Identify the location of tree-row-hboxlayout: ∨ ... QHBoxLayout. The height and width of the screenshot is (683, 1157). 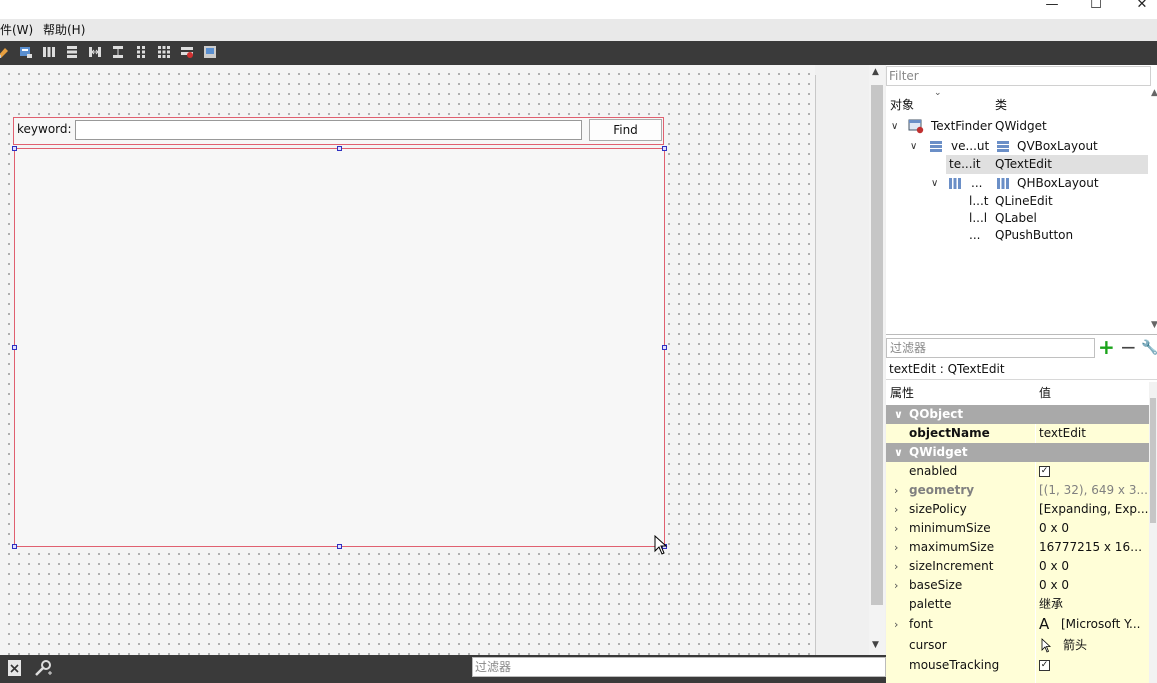
(1017, 183).